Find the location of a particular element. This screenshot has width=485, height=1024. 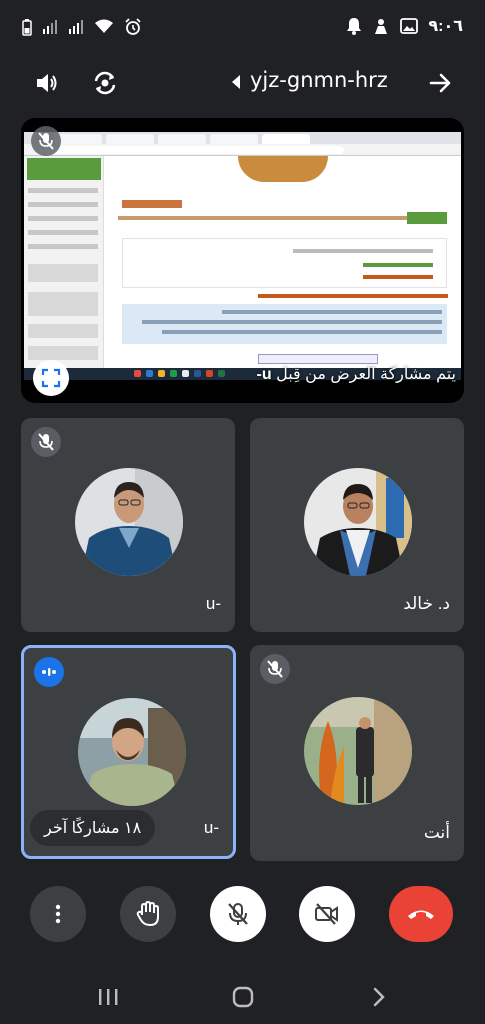

participant-tile-active: u- ١٨ مشاركًا آخر is located at coordinates (128, 752).